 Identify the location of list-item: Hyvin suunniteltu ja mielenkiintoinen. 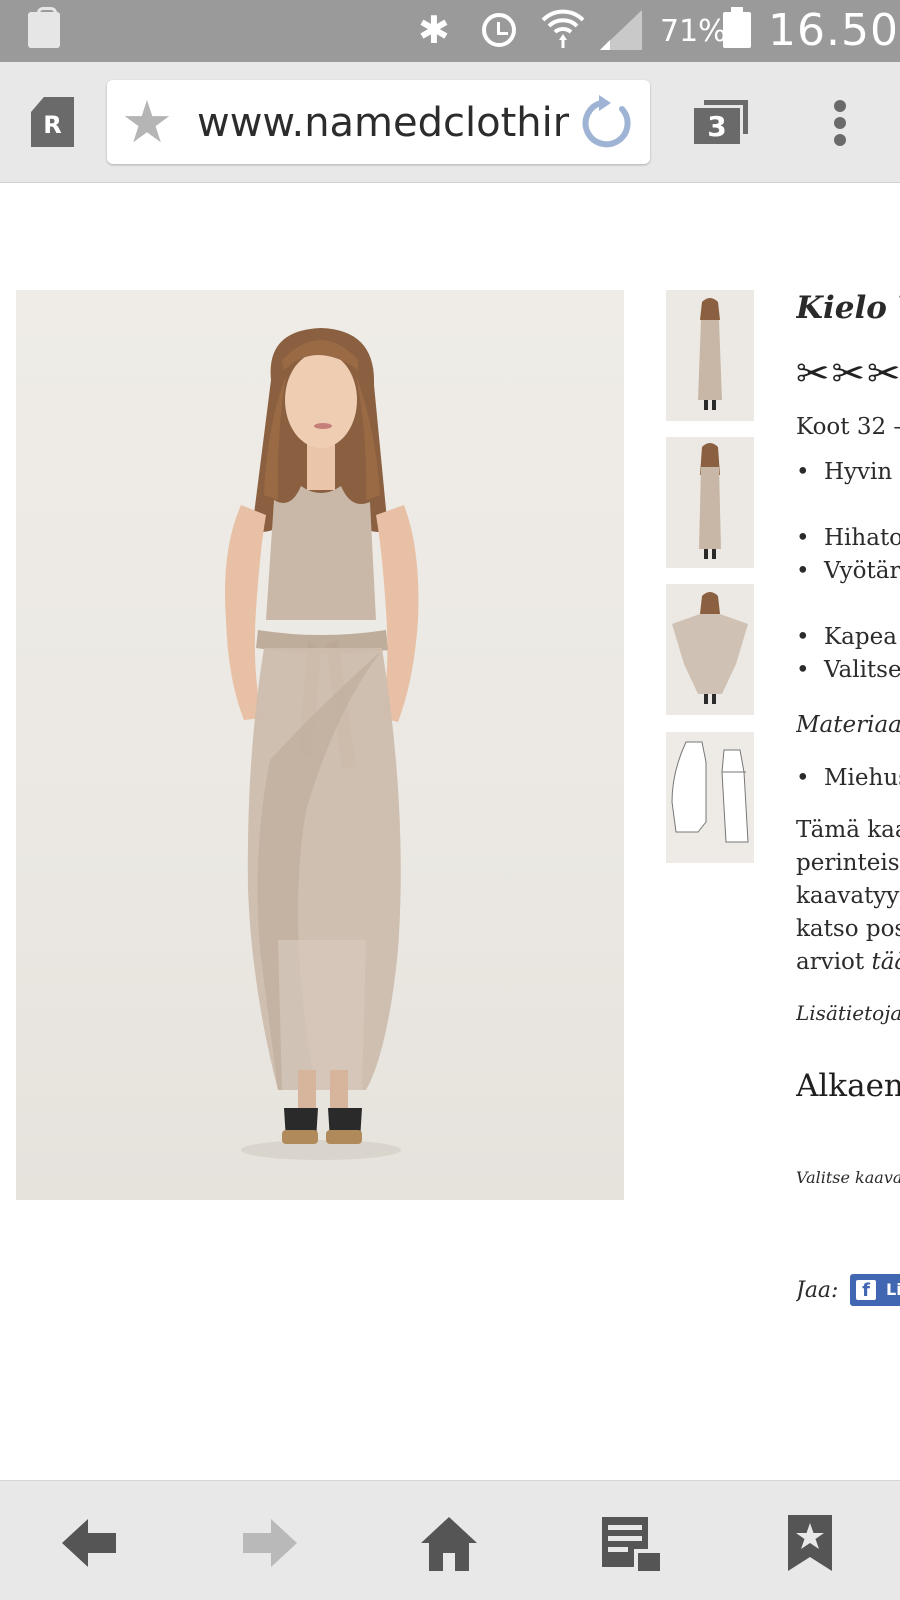
(848, 489).